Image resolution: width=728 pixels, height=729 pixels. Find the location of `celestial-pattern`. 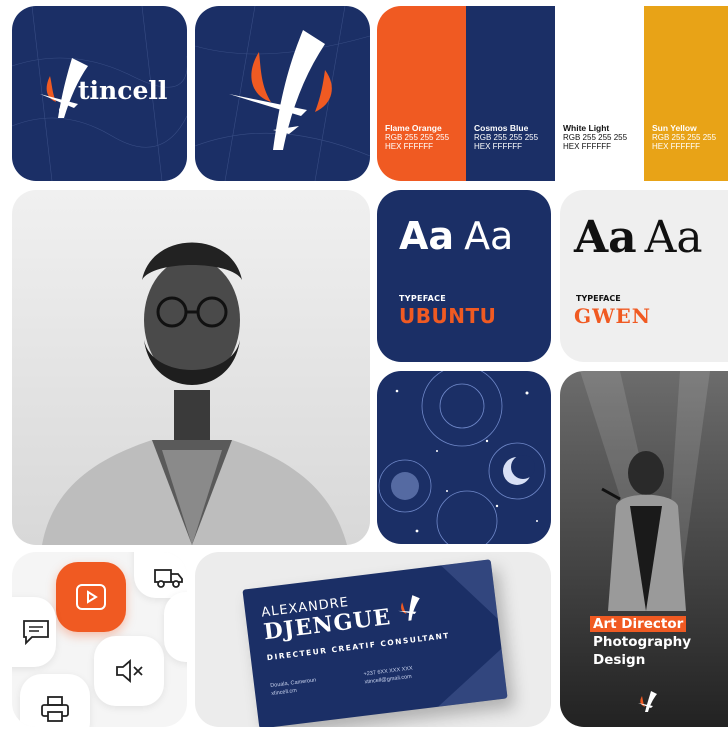

celestial-pattern is located at coordinates (462, 457).